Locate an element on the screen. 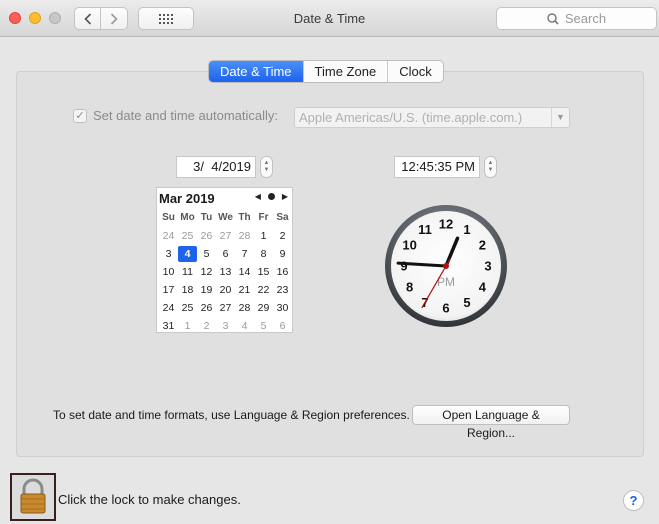 This screenshot has width=659, height=524. calendar-day: 13 is located at coordinates (225, 272).